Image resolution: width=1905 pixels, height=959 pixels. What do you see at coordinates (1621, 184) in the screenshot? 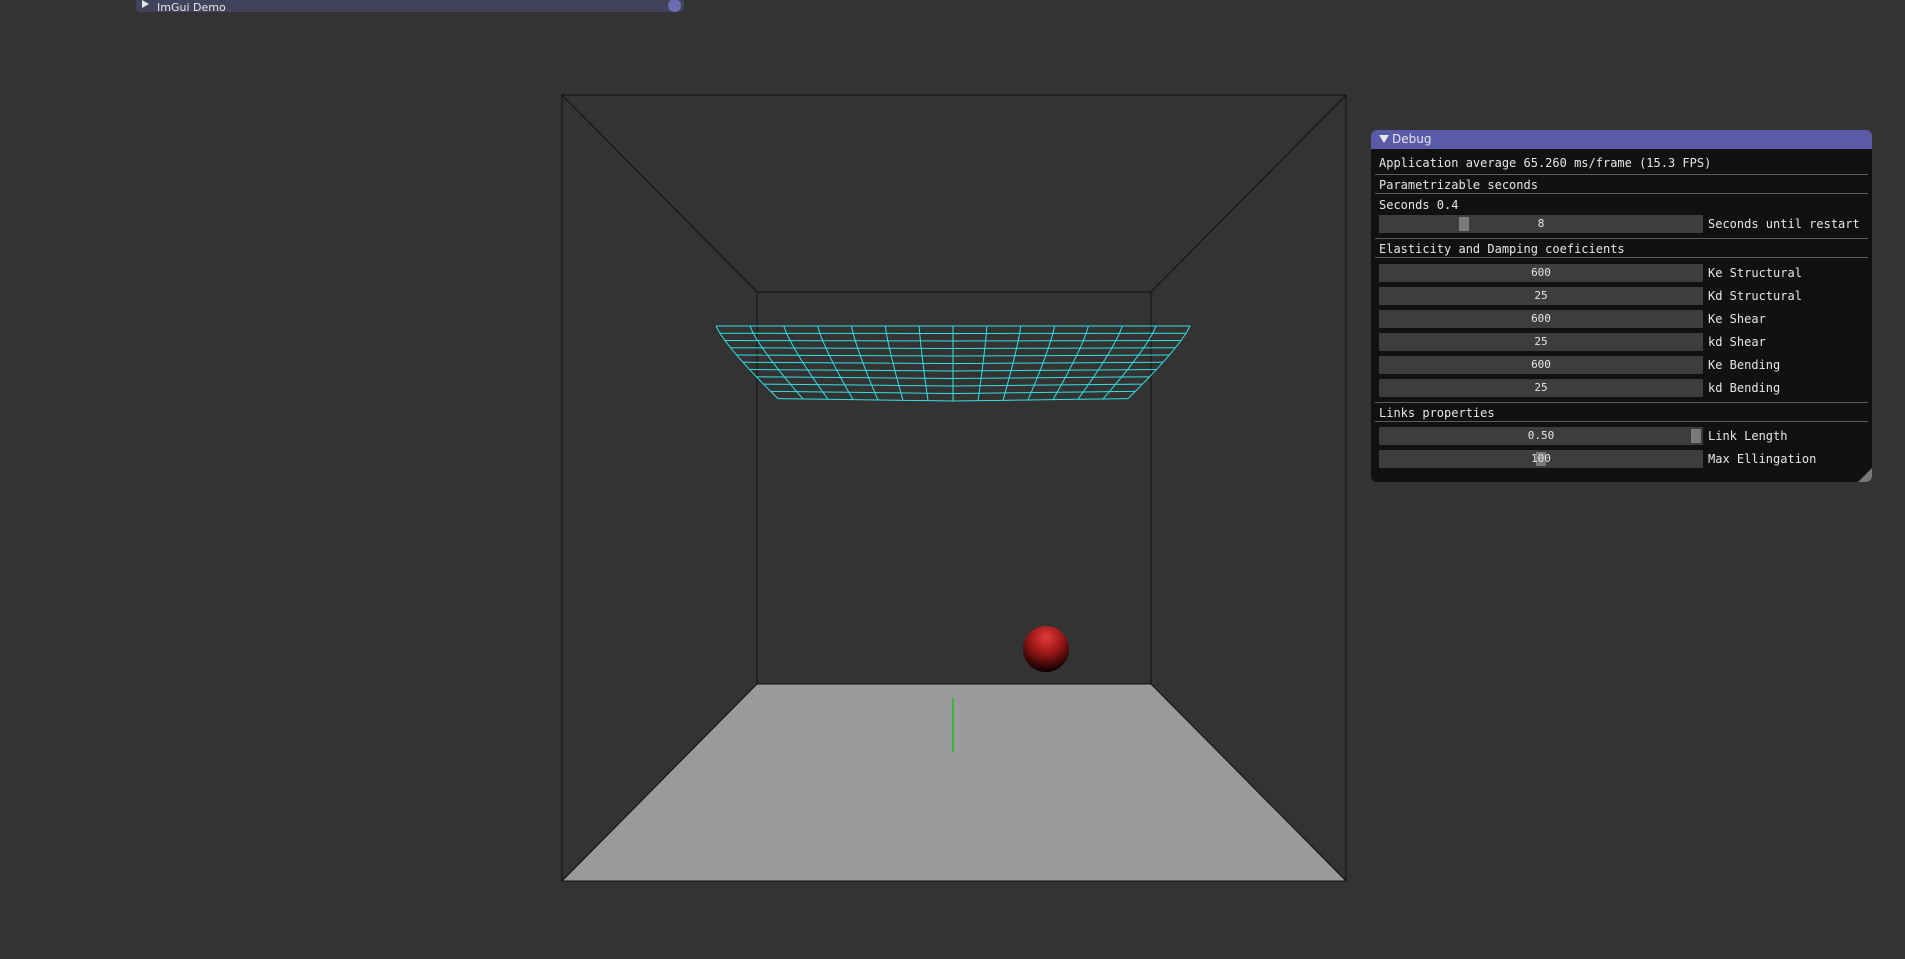
I see `section-seconds-header: Parametrizable seconds` at bounding box center [1621, 184].